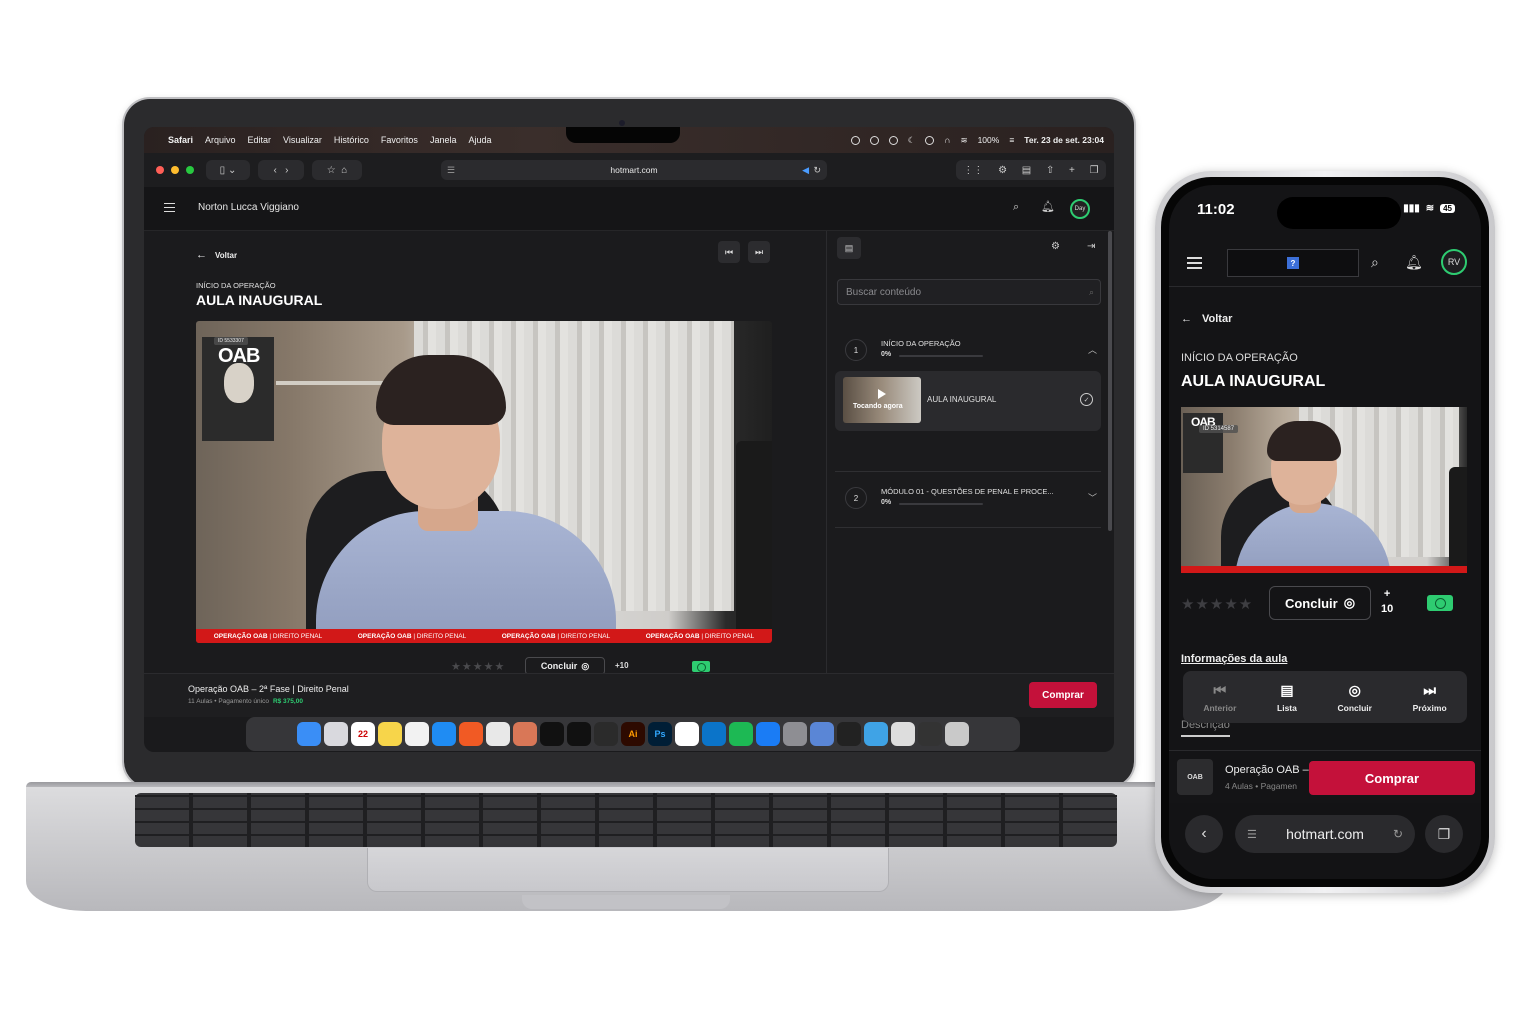 Image resolution: width=1536 pixels, height=1024 pixels. Describe the element at coordinates (1026, 170) in the screenshot. I see `print-icon: ▤` at that location.